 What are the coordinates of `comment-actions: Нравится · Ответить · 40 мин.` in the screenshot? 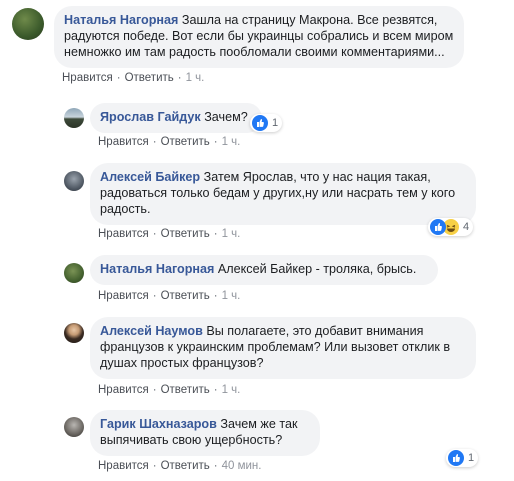 It's located at (179, 466).